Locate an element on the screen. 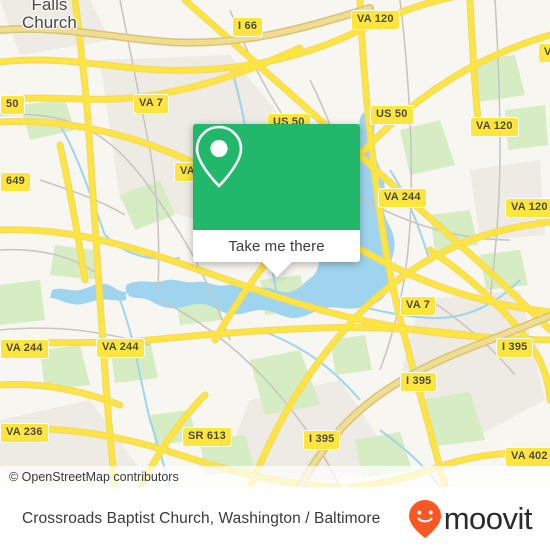 This screenshot has width=550, height=550. road-shield-va244-c: VA 244 is located at coordinates (120, 348).